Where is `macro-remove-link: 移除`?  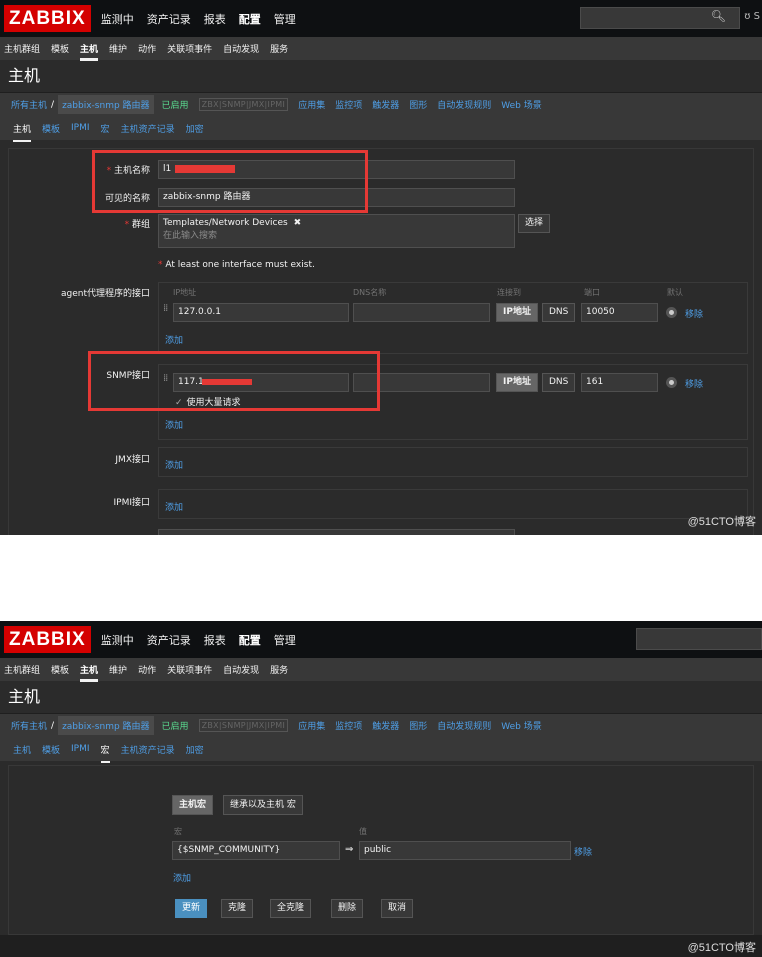 macro-remove-link: 移除 is located at coordinates (583, 851).